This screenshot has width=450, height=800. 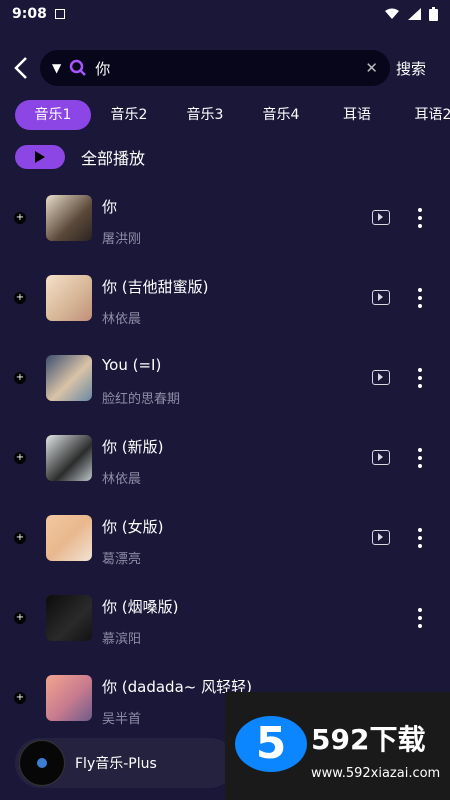 What do you see at coordinates (116, 764) in the screenshot?
I see `player-title: Fly音乐-Plus` at bounding box center [116, 764].